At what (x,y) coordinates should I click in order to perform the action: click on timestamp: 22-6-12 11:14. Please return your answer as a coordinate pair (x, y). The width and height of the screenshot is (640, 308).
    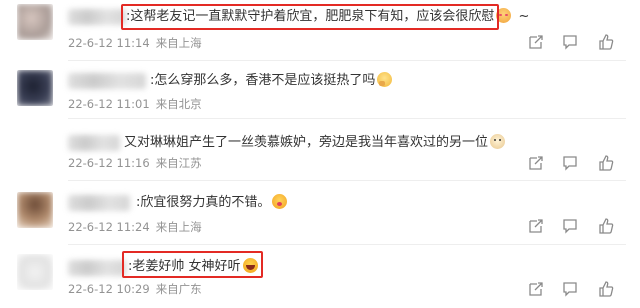
    Looking at the image, I should click on (109, 43).